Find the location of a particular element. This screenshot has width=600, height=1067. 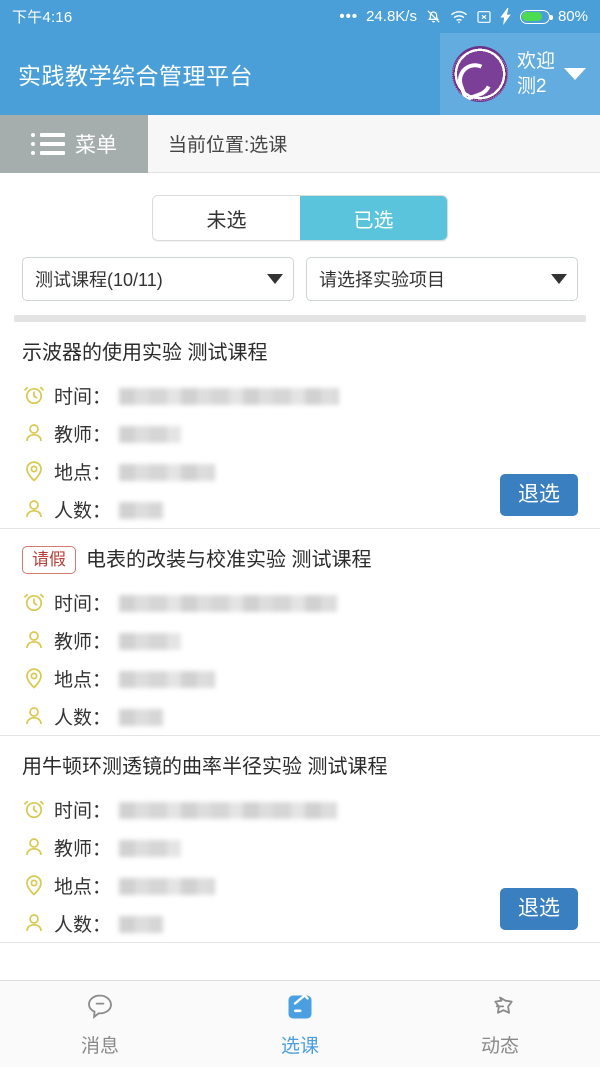

segmented-control: 未选 已选 is located at coordinates (300, 218).